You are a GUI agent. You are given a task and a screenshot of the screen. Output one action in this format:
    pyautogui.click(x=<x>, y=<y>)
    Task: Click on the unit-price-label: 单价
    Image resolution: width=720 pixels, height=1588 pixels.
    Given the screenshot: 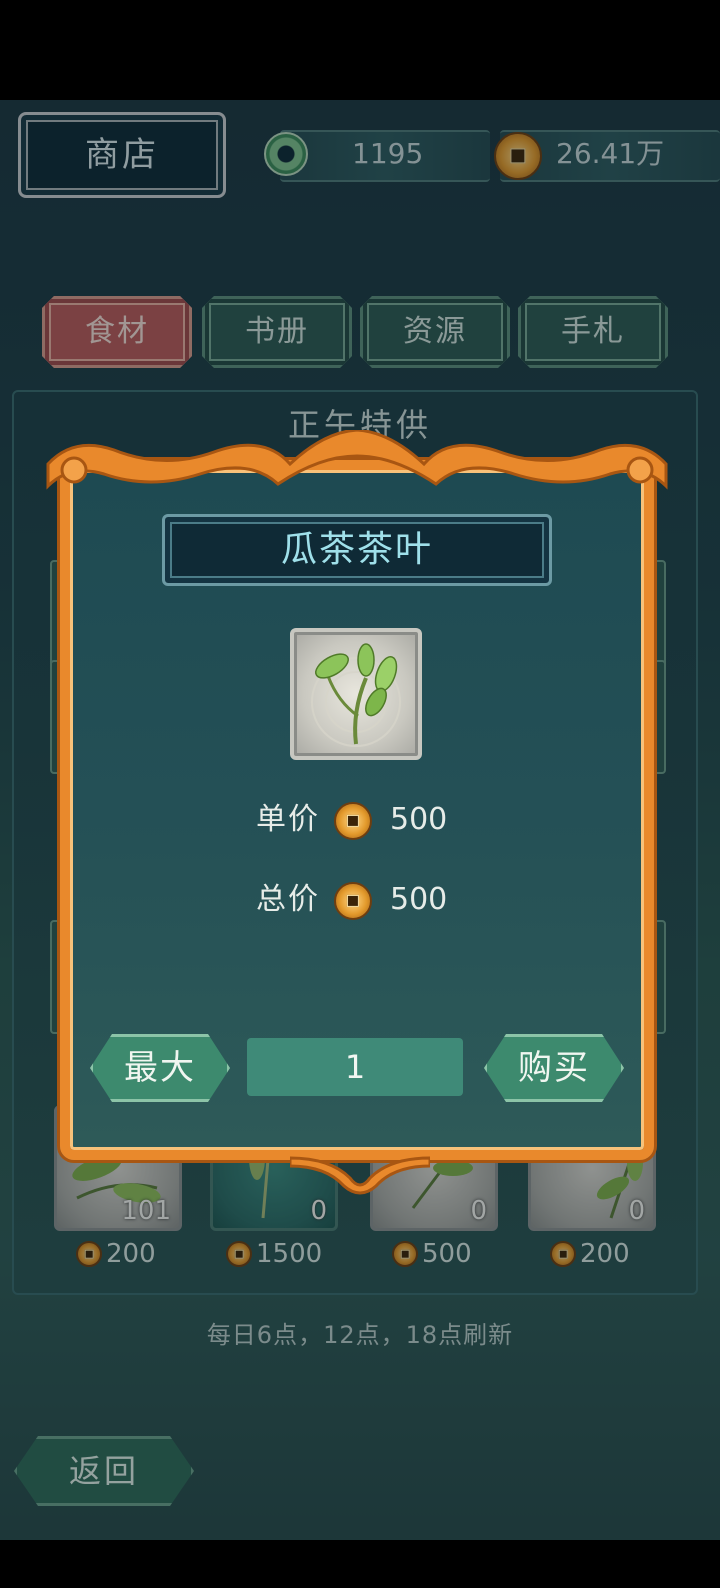 What is the action you would take?
    pyautogui.click(x=288, y=819)
    